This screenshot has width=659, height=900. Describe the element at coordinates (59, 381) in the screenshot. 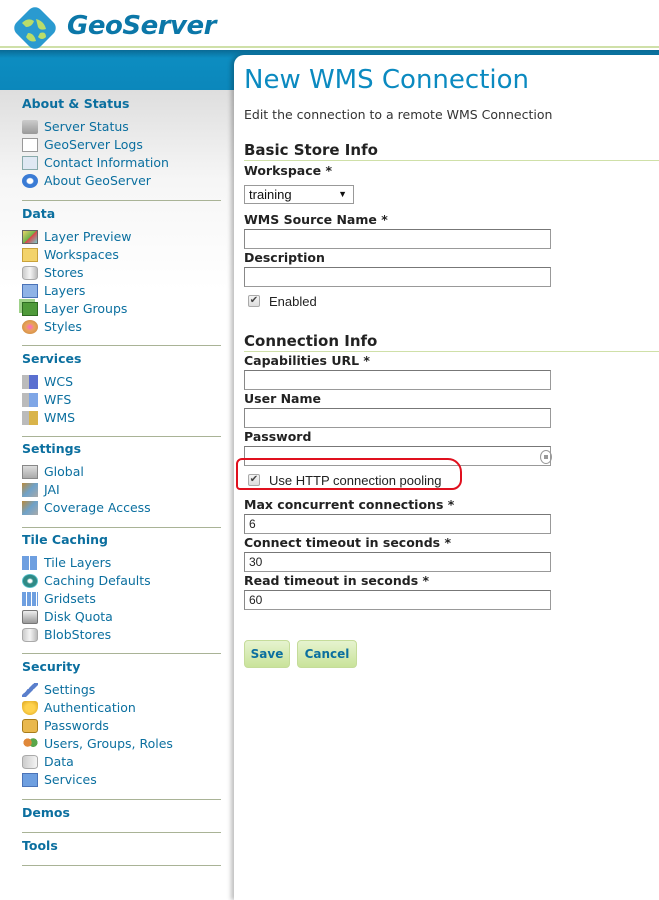

I see `sidebar-item-label: WCS` at that location.